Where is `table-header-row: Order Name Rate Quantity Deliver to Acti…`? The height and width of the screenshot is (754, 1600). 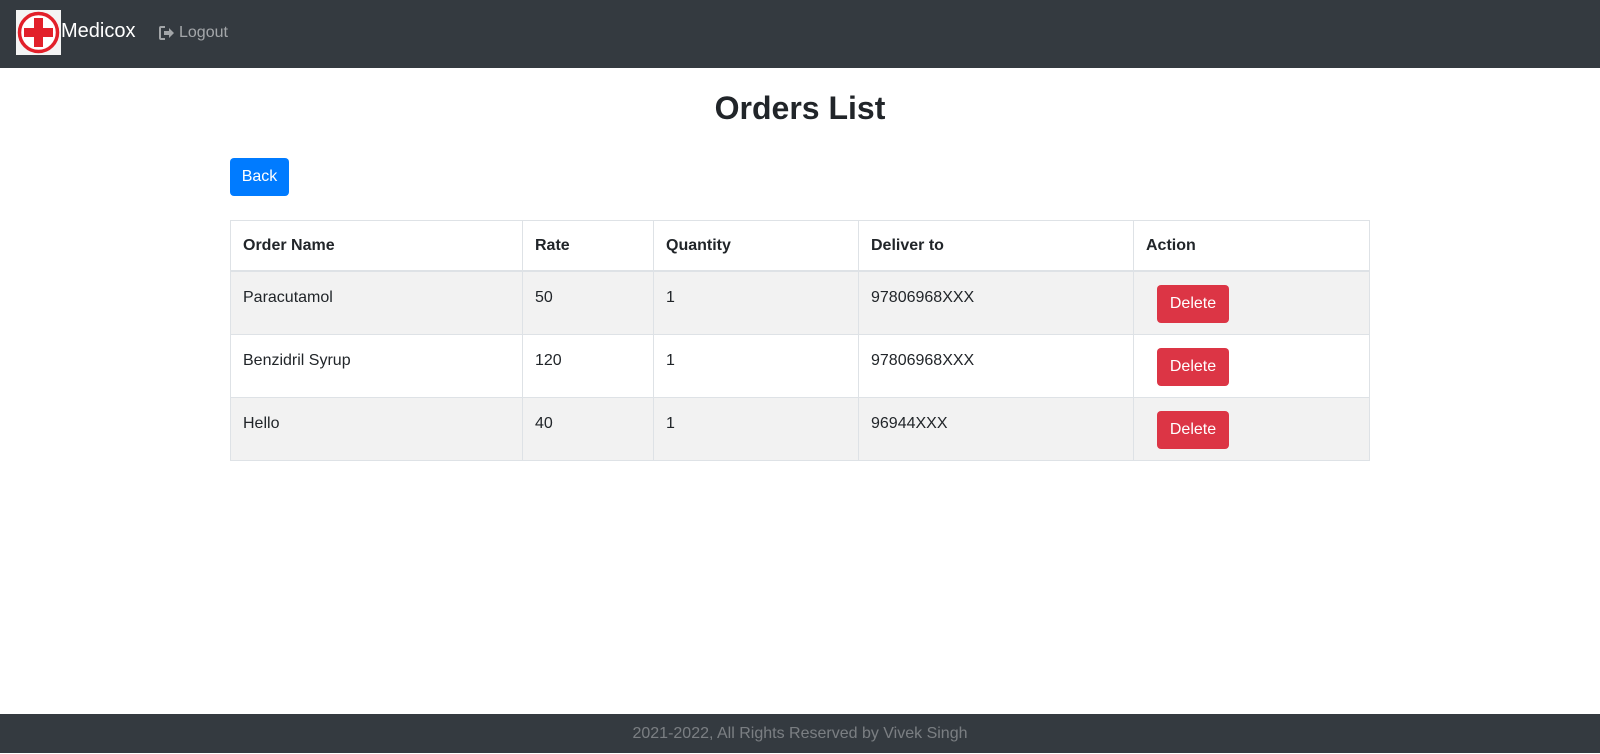
table-header-row: Order Name Rate Quantity Deliver to Acti… is located at coordinates (800, 246).